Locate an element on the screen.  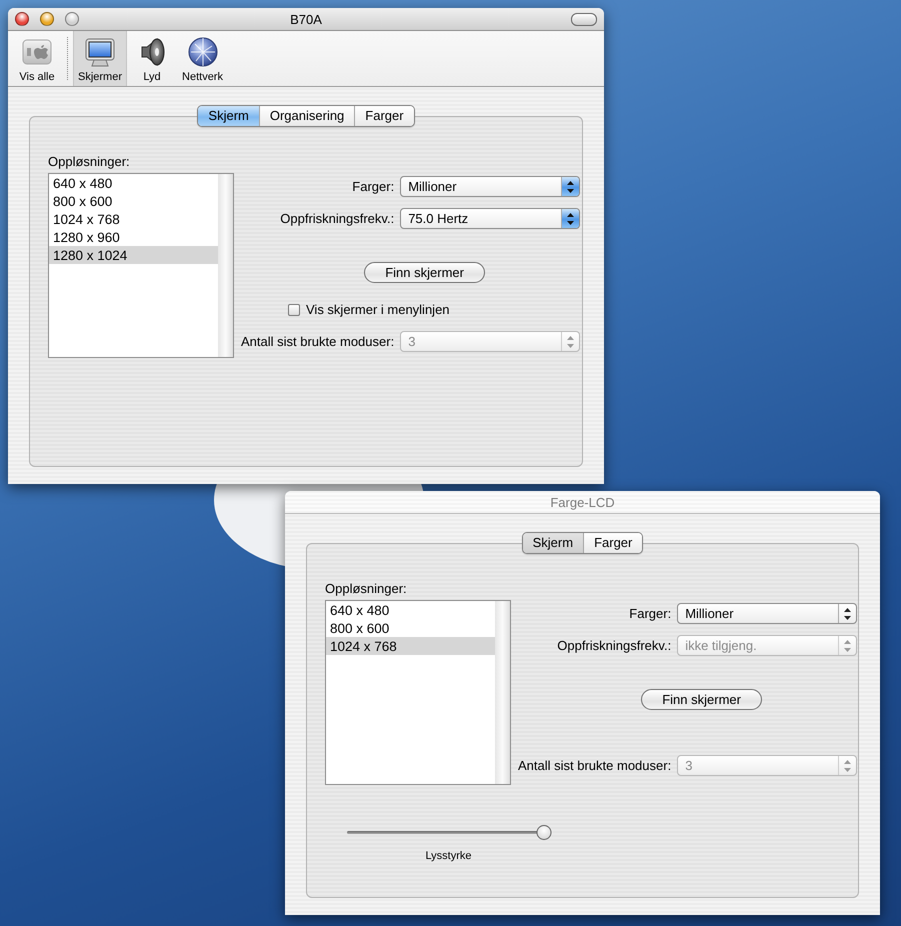
toolbar-toggle-button is located at coordinates (584, 19).